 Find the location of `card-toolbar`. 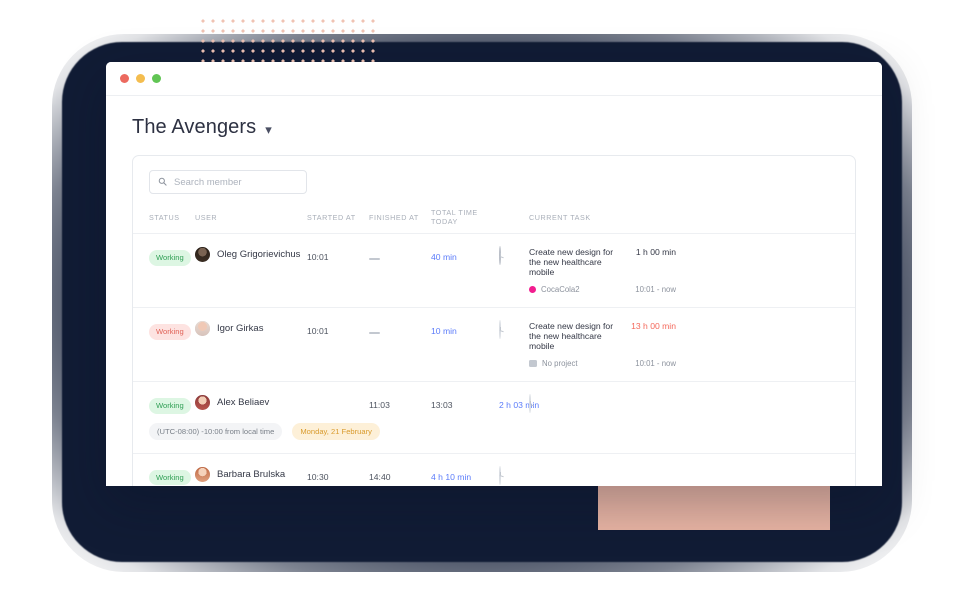

card-toolbar is located at coordinates (494, 175).